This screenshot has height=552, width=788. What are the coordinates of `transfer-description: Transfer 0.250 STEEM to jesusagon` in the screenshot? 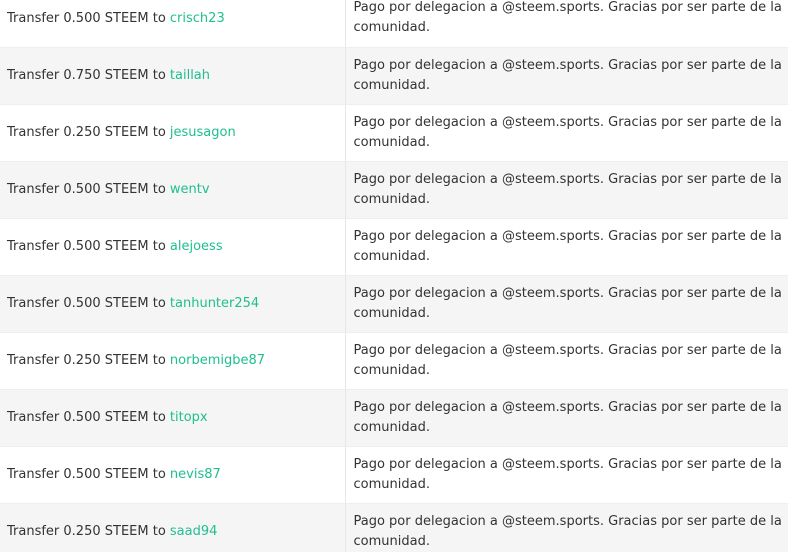 It's located at (173, 133).